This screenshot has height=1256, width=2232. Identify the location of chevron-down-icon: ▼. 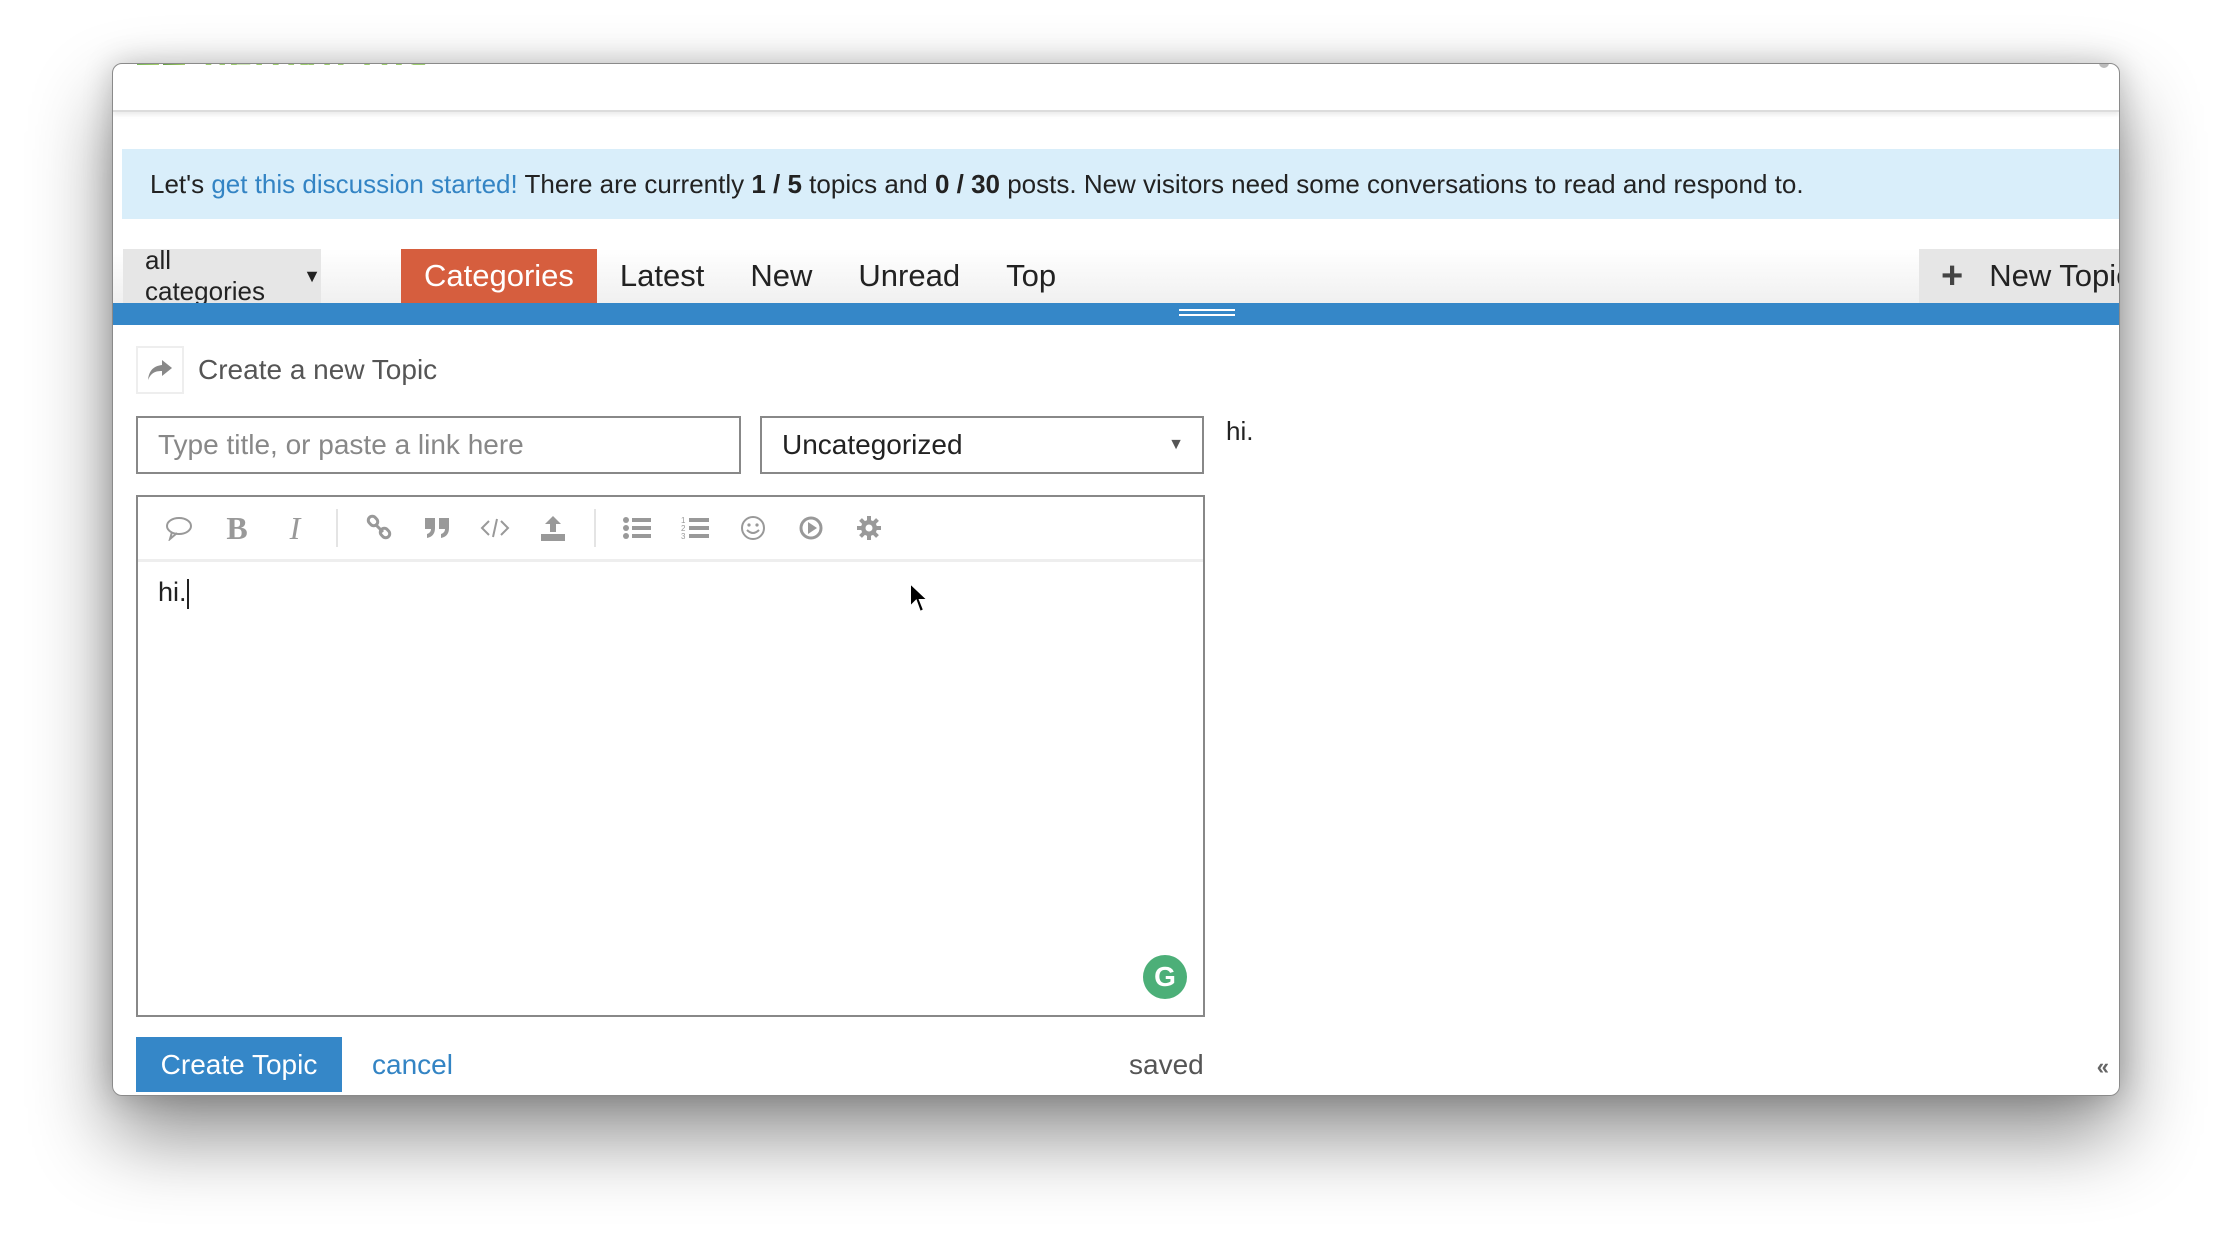
(1176, 444).